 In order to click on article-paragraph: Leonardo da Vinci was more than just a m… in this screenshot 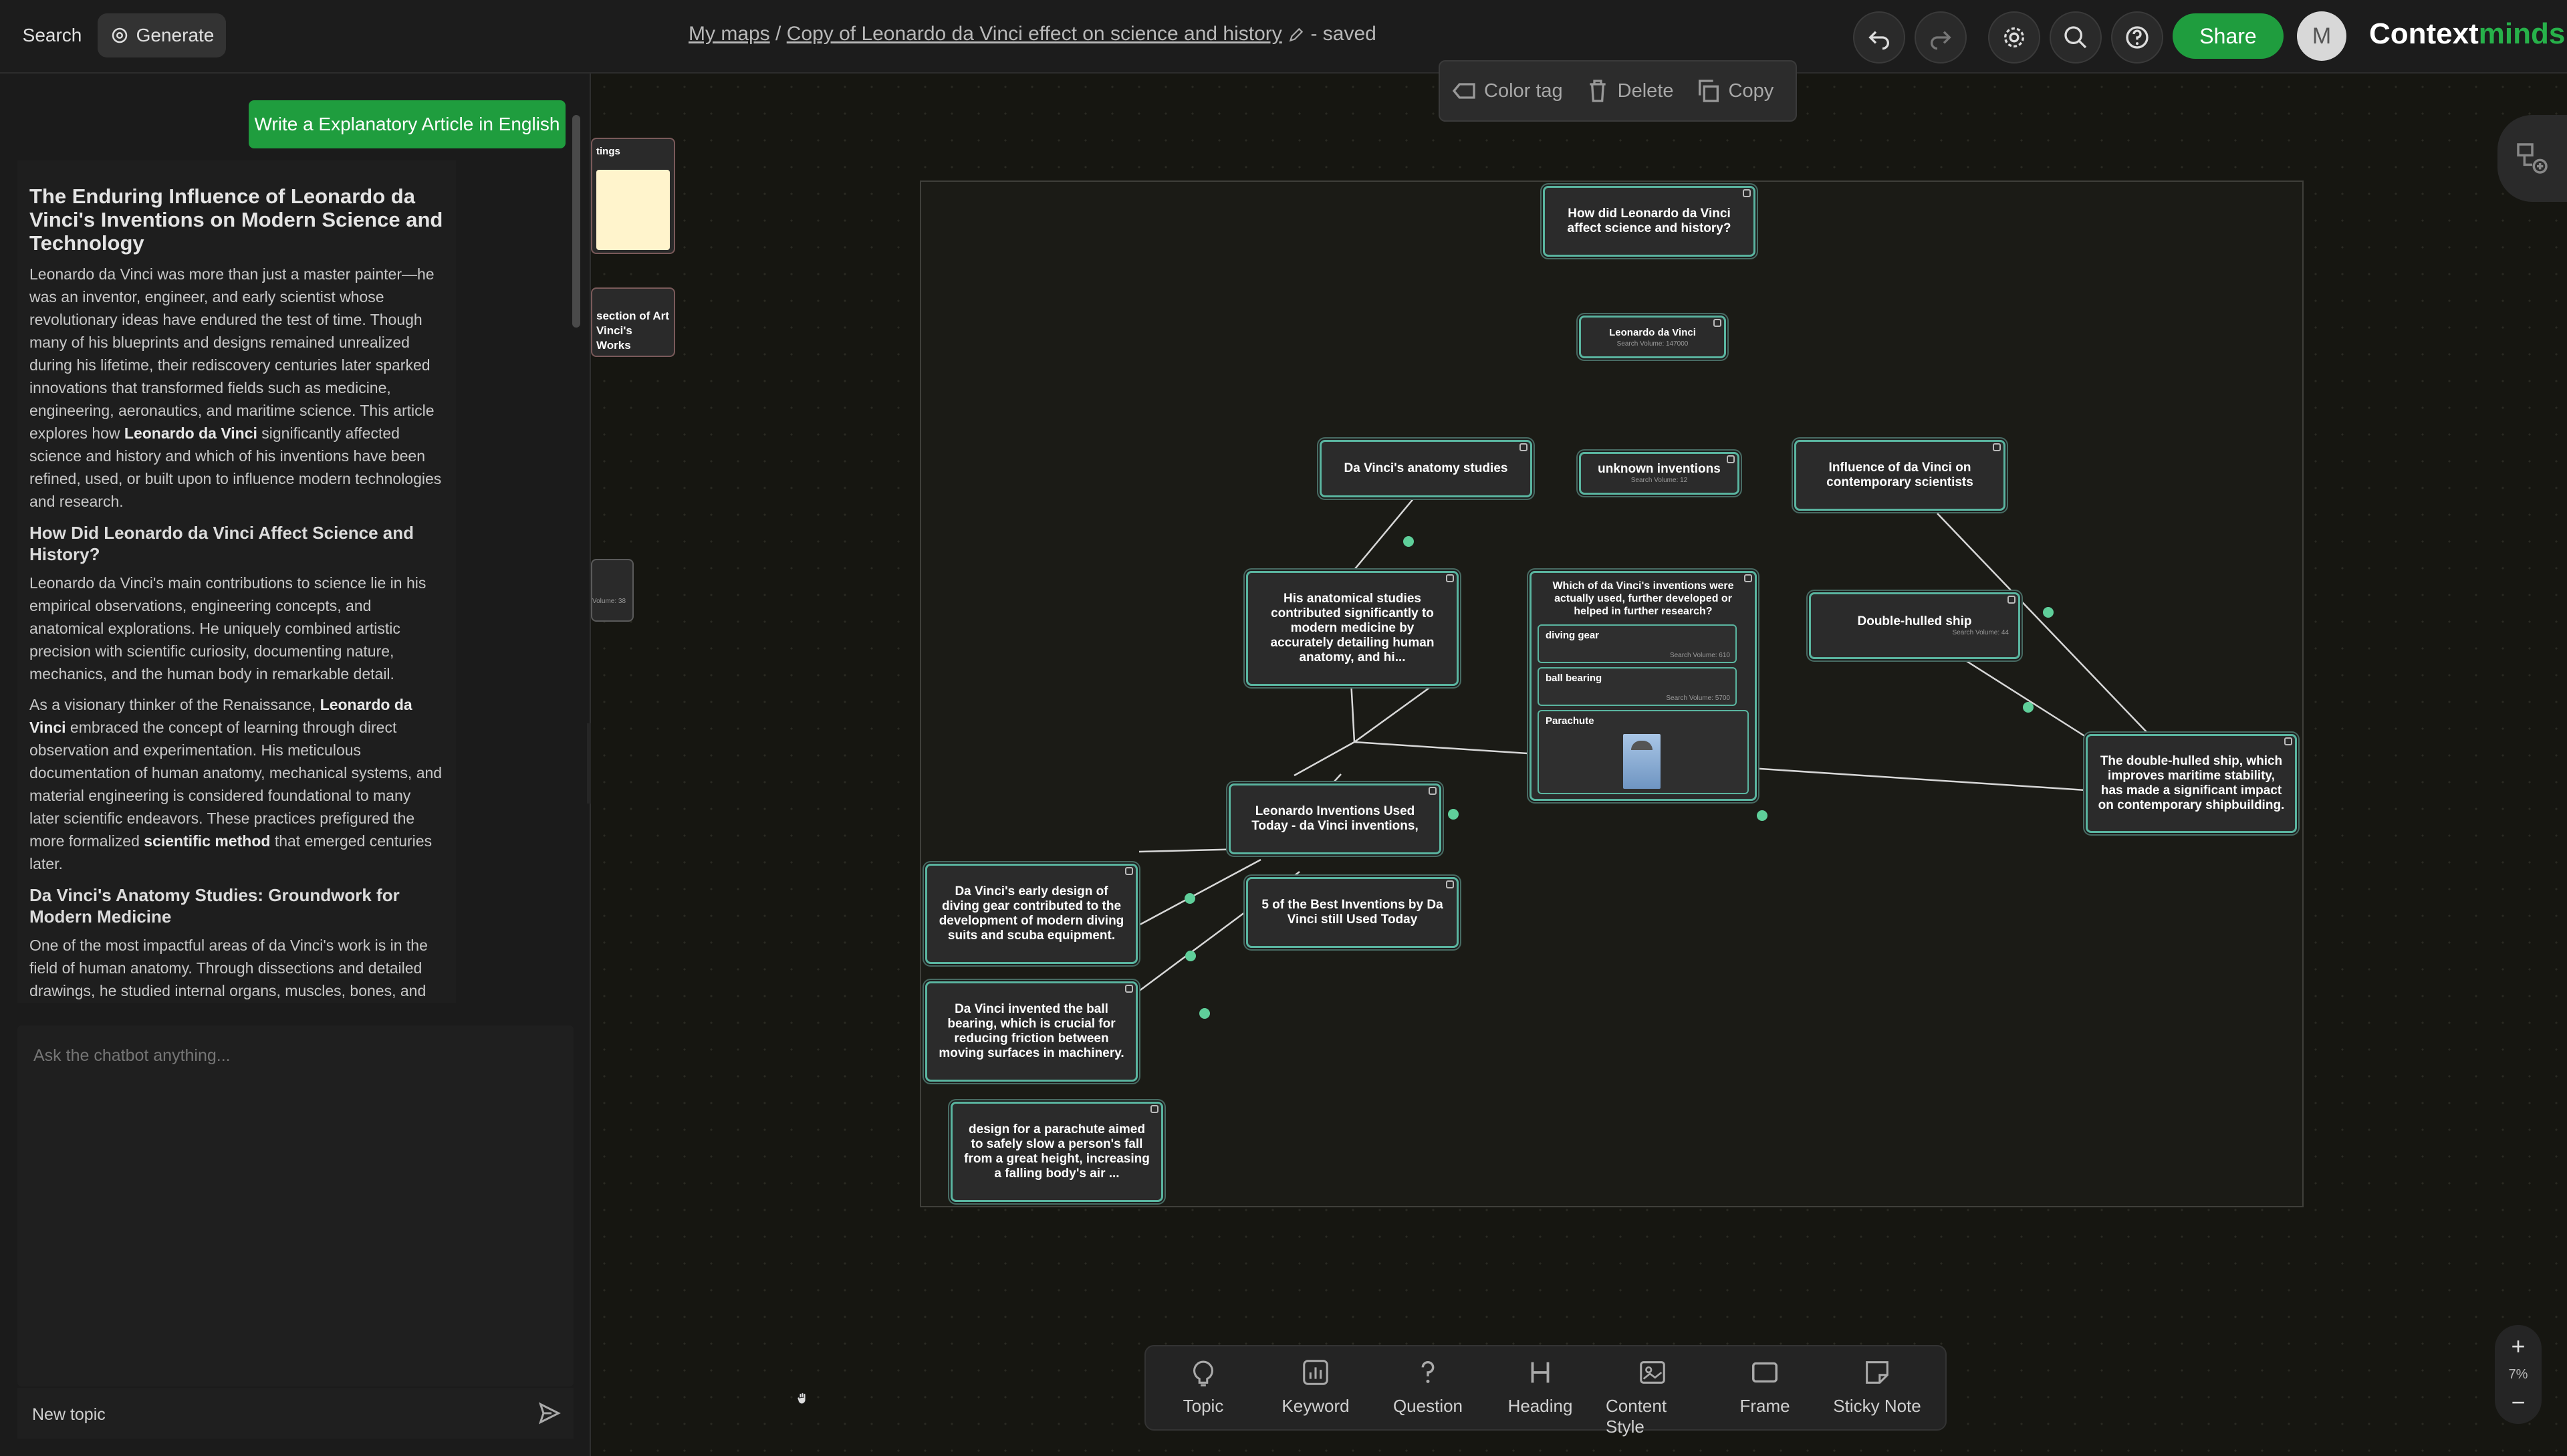, I will do `click(235, 387)`.